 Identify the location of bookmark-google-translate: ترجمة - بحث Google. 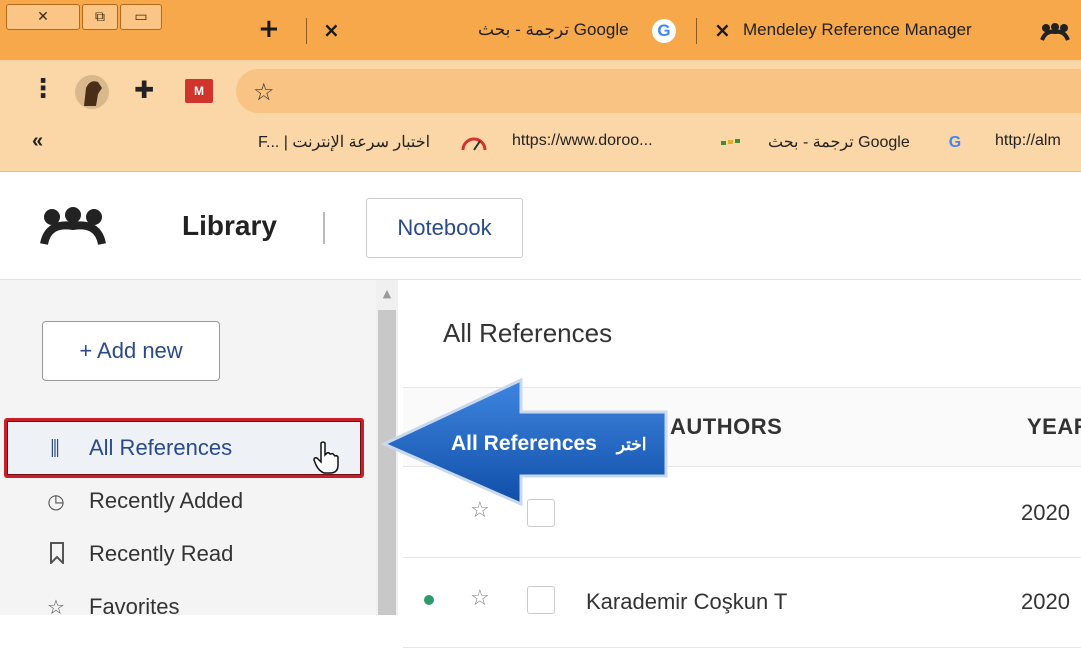
(839, 142).